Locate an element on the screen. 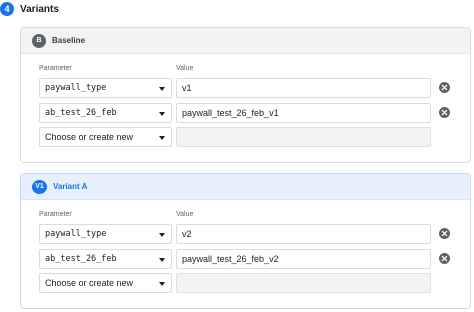 The image size is (474, 312). step-number-badge: 4 is located at coordinates (7, 9).